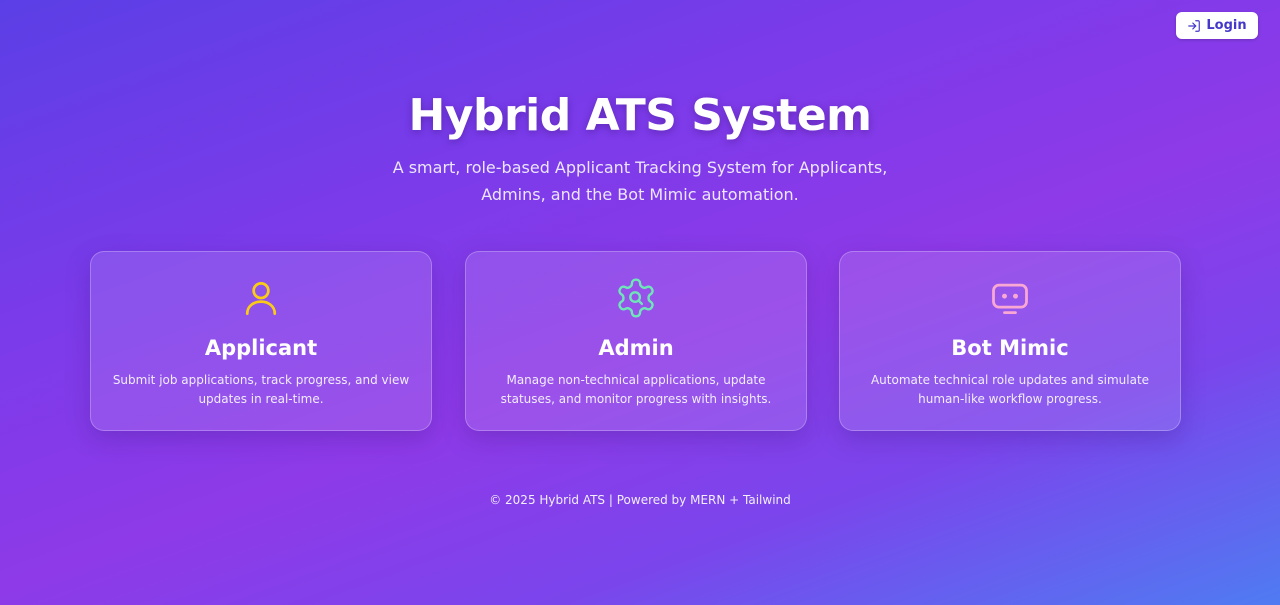  What do you see at coordinates (636, 348) in the screenshot?
I see `admin-card-title: Admin` at bounding box center [636, 348].